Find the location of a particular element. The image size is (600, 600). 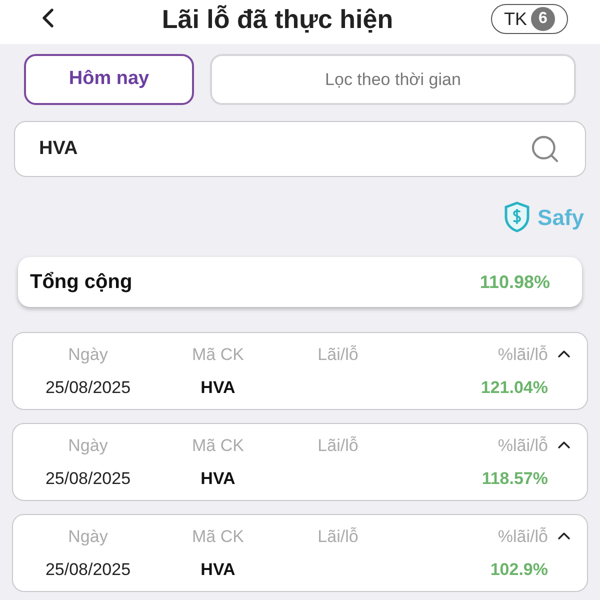

search-icon is located at coordinates (545, 149).